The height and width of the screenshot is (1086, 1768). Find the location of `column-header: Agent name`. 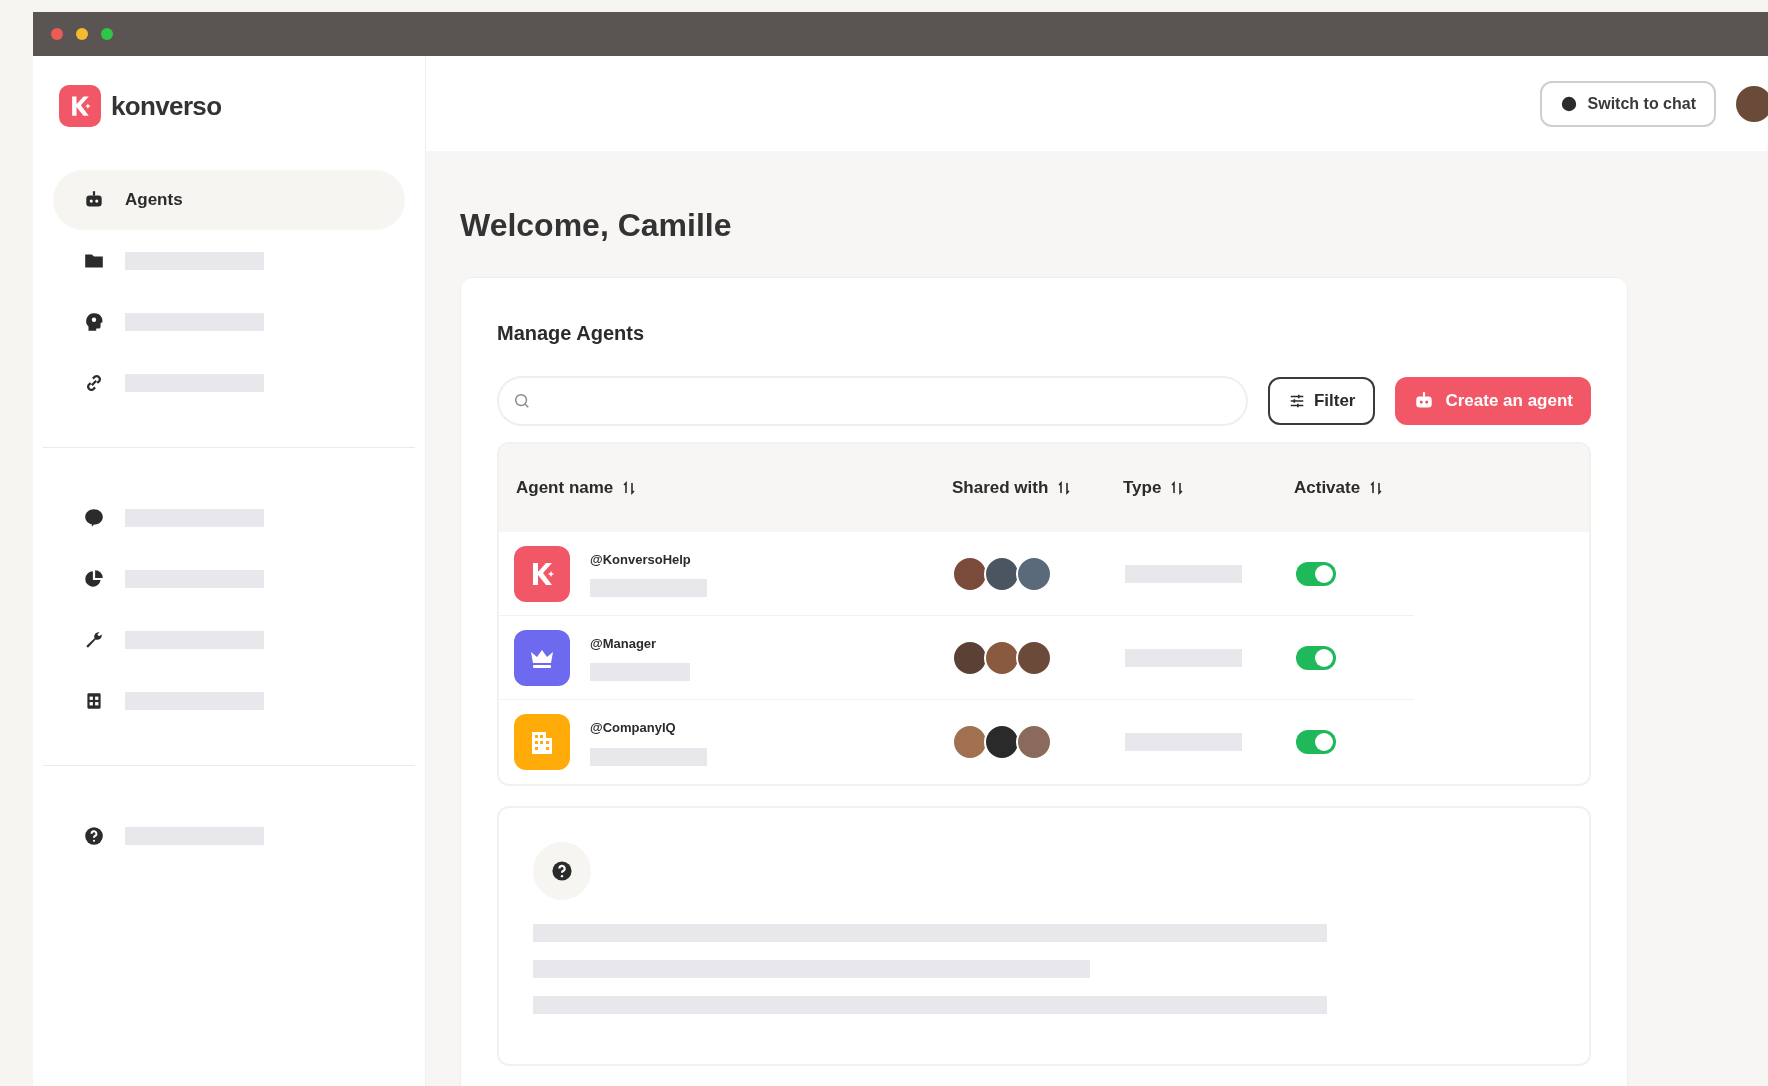

column-header: Agent name is located at coordinates (565, 488).